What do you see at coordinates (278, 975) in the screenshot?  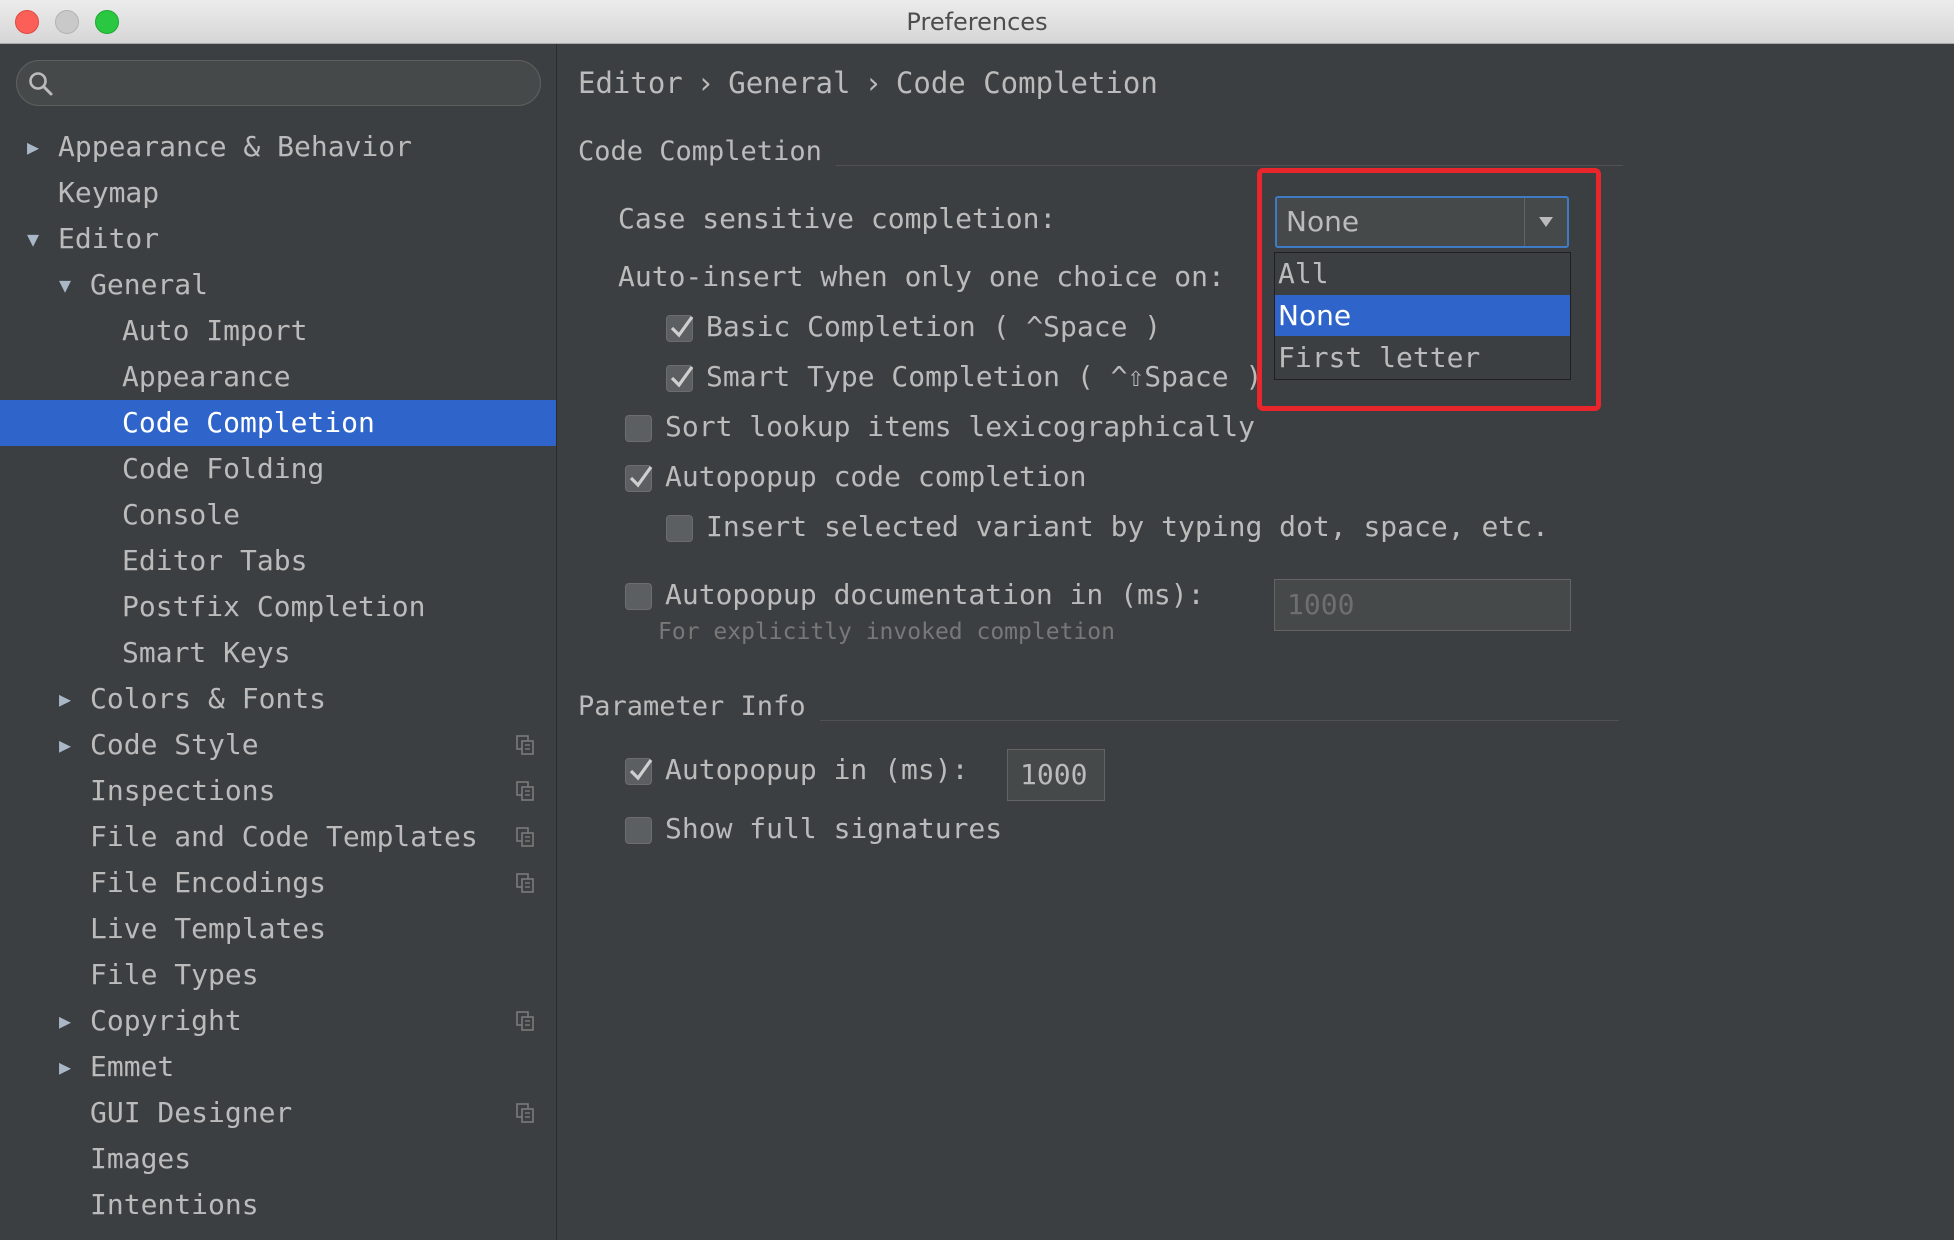 I see `sidebar-item-file-types: File Types` at bounding box center [278, 975].